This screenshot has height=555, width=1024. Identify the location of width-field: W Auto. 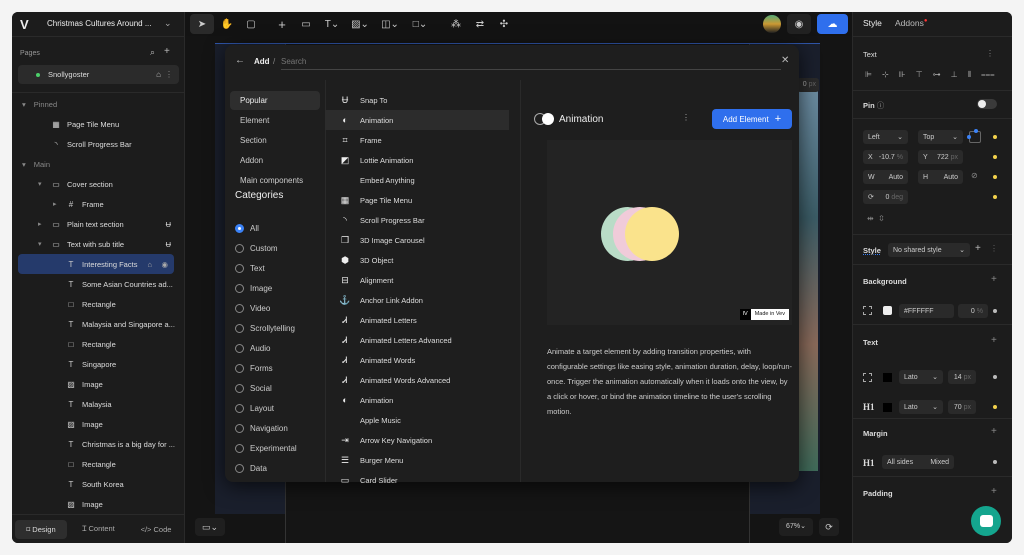
(885, 177).